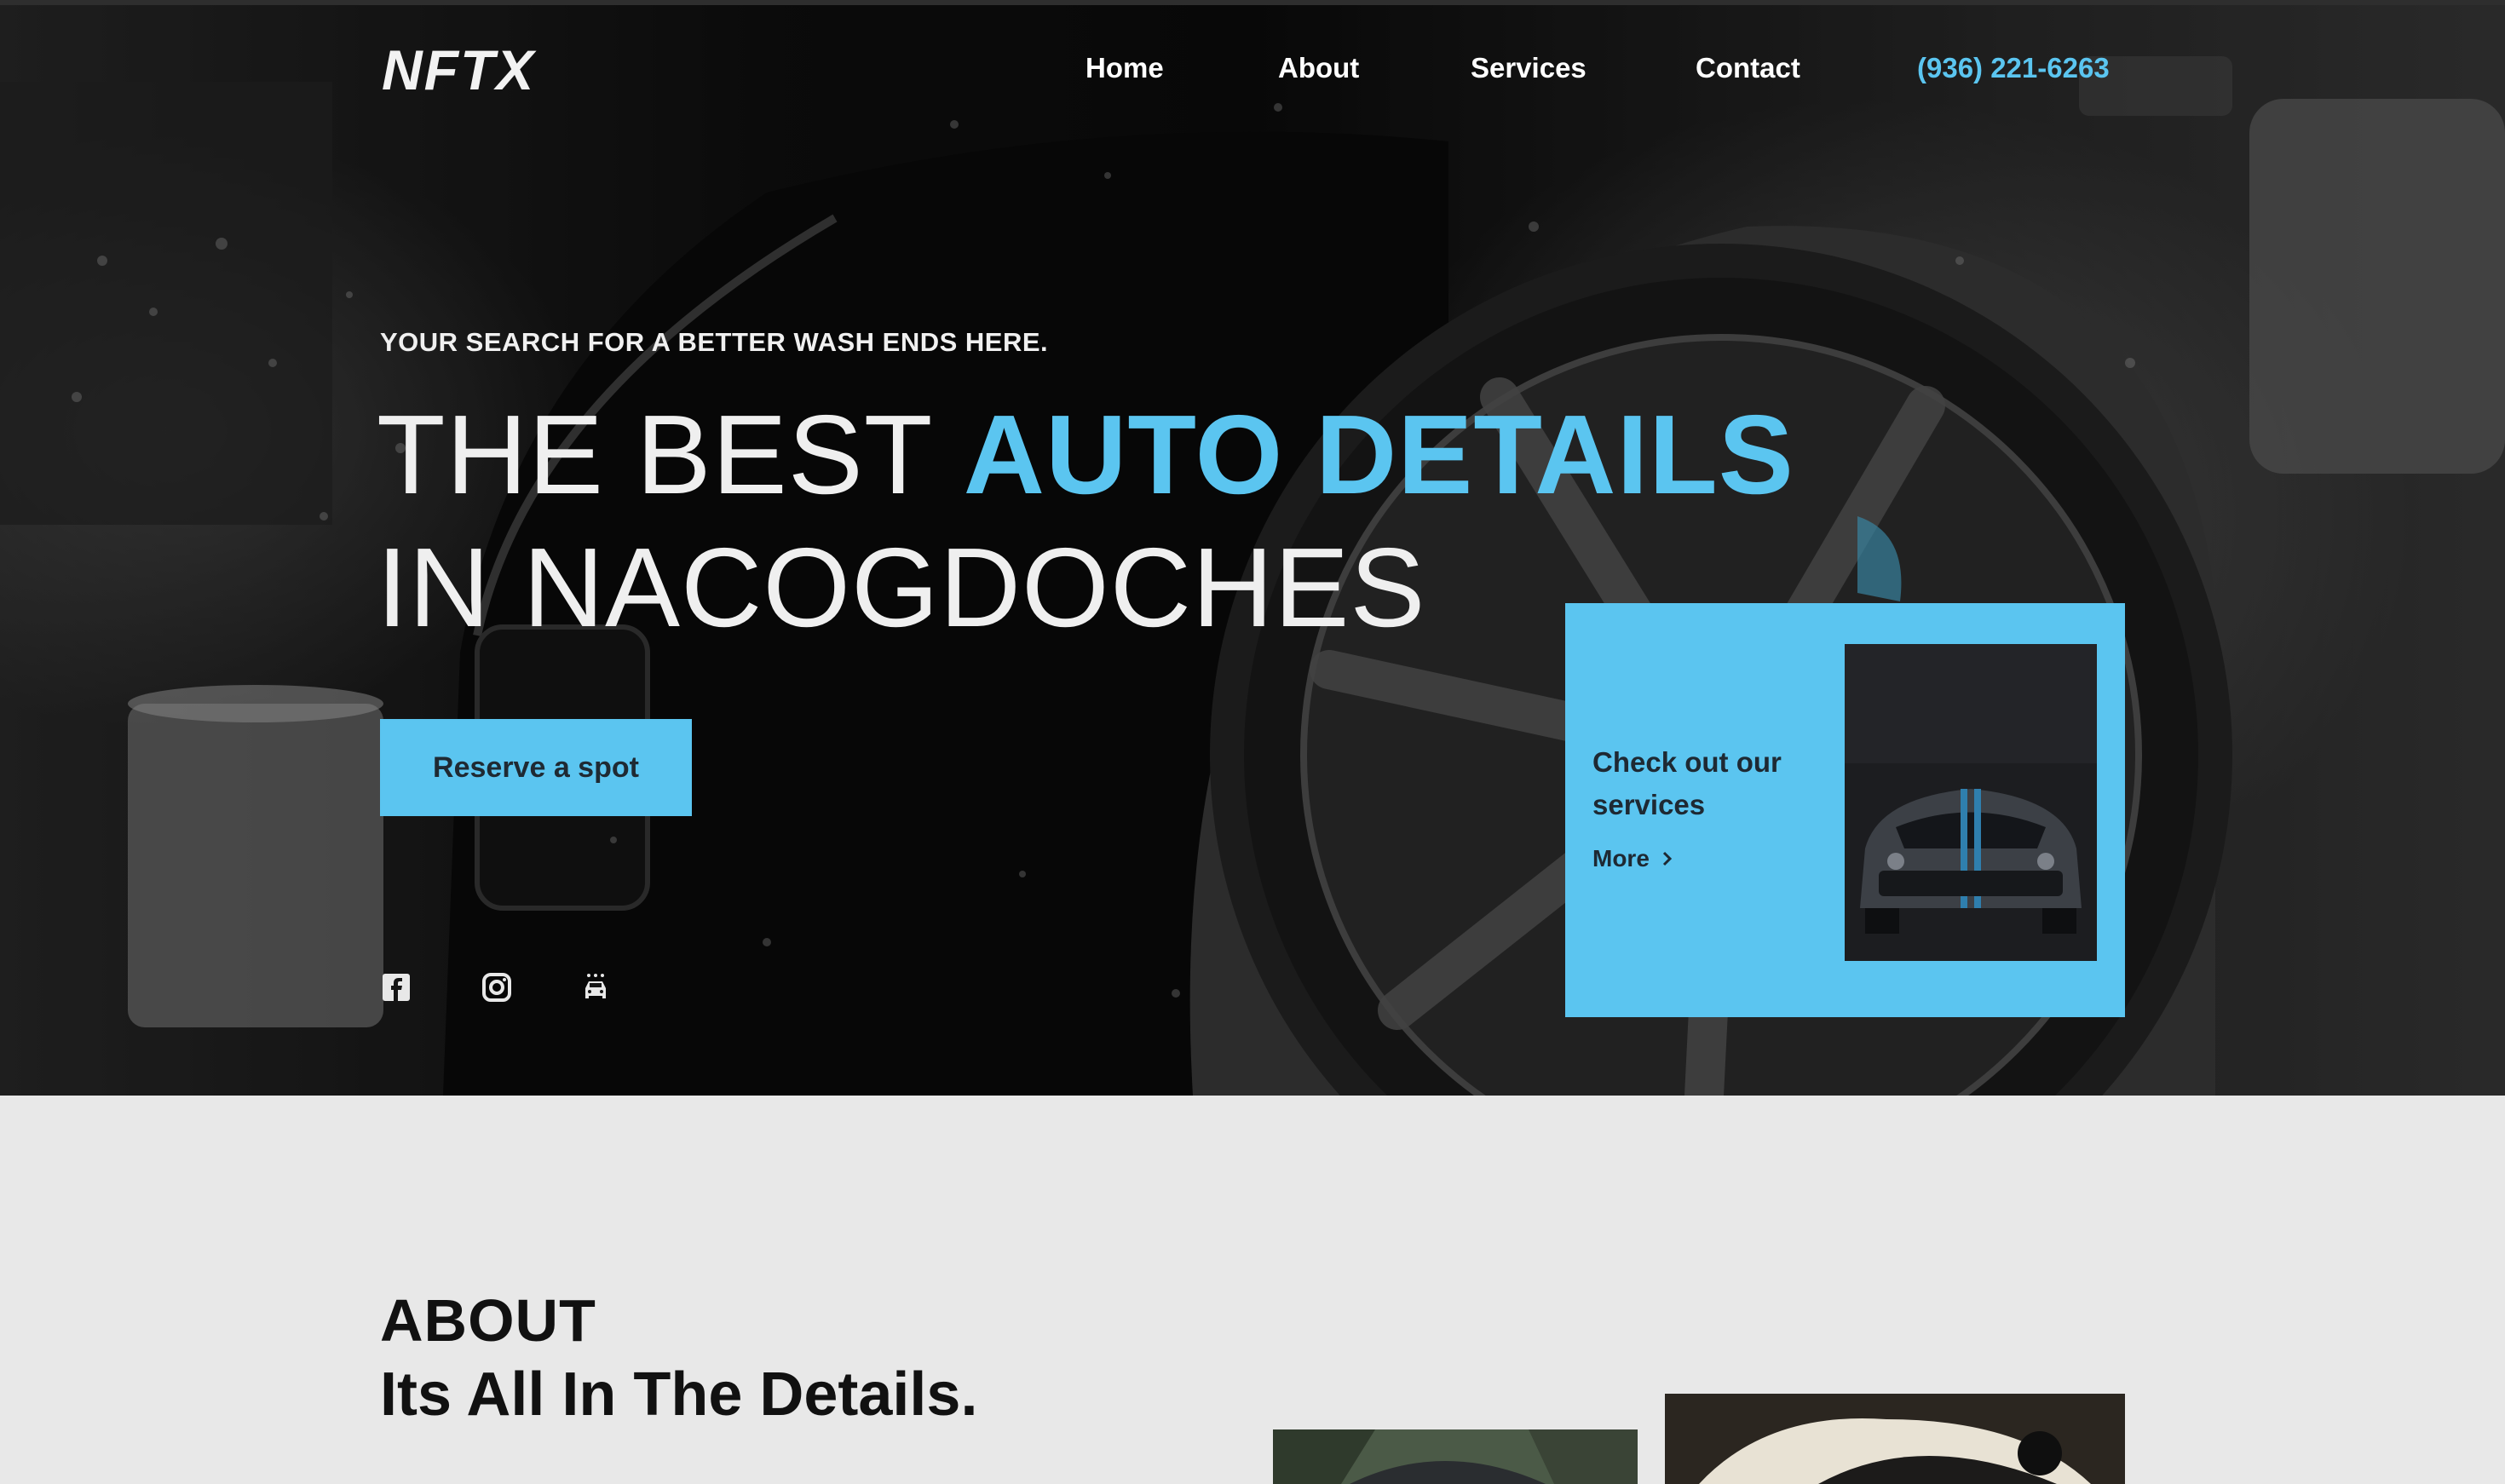 The width and height of the screenshot is (2505, 1484). I want to click on mustang-car-image, so click(1971, 802).